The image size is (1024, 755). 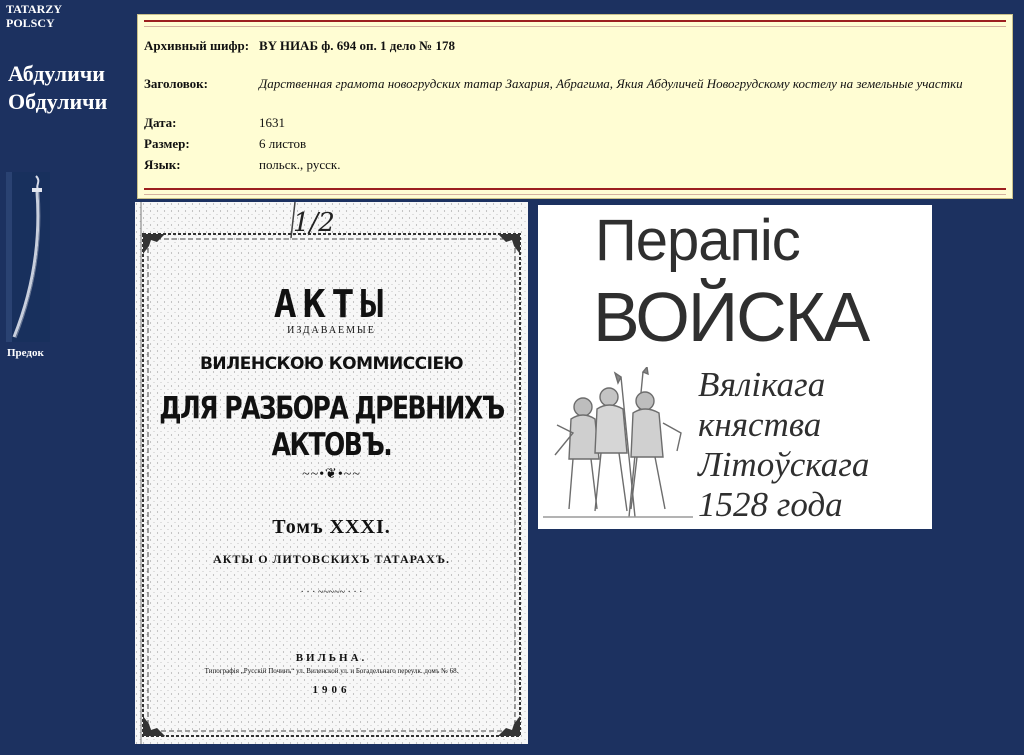 What do you see at coordinates (56, 73) in the screenshot?
I see `family-name-line1: Абдуличи` at bounding box center [56, 73].